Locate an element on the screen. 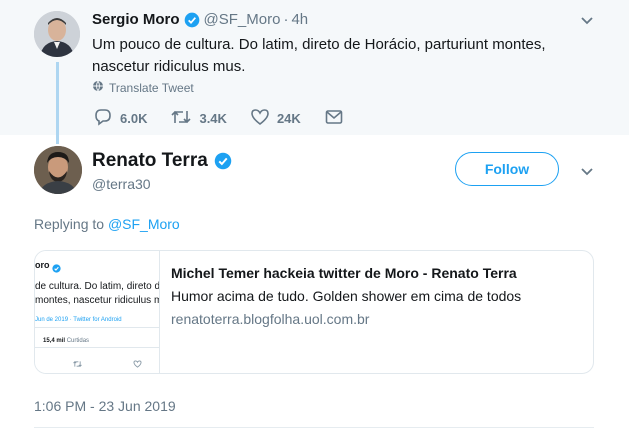 The height and width of the screenshot is (428, 629). thumbnail-line-1: de cultura. Do latim, direto de is located at coordinates (97, 286).